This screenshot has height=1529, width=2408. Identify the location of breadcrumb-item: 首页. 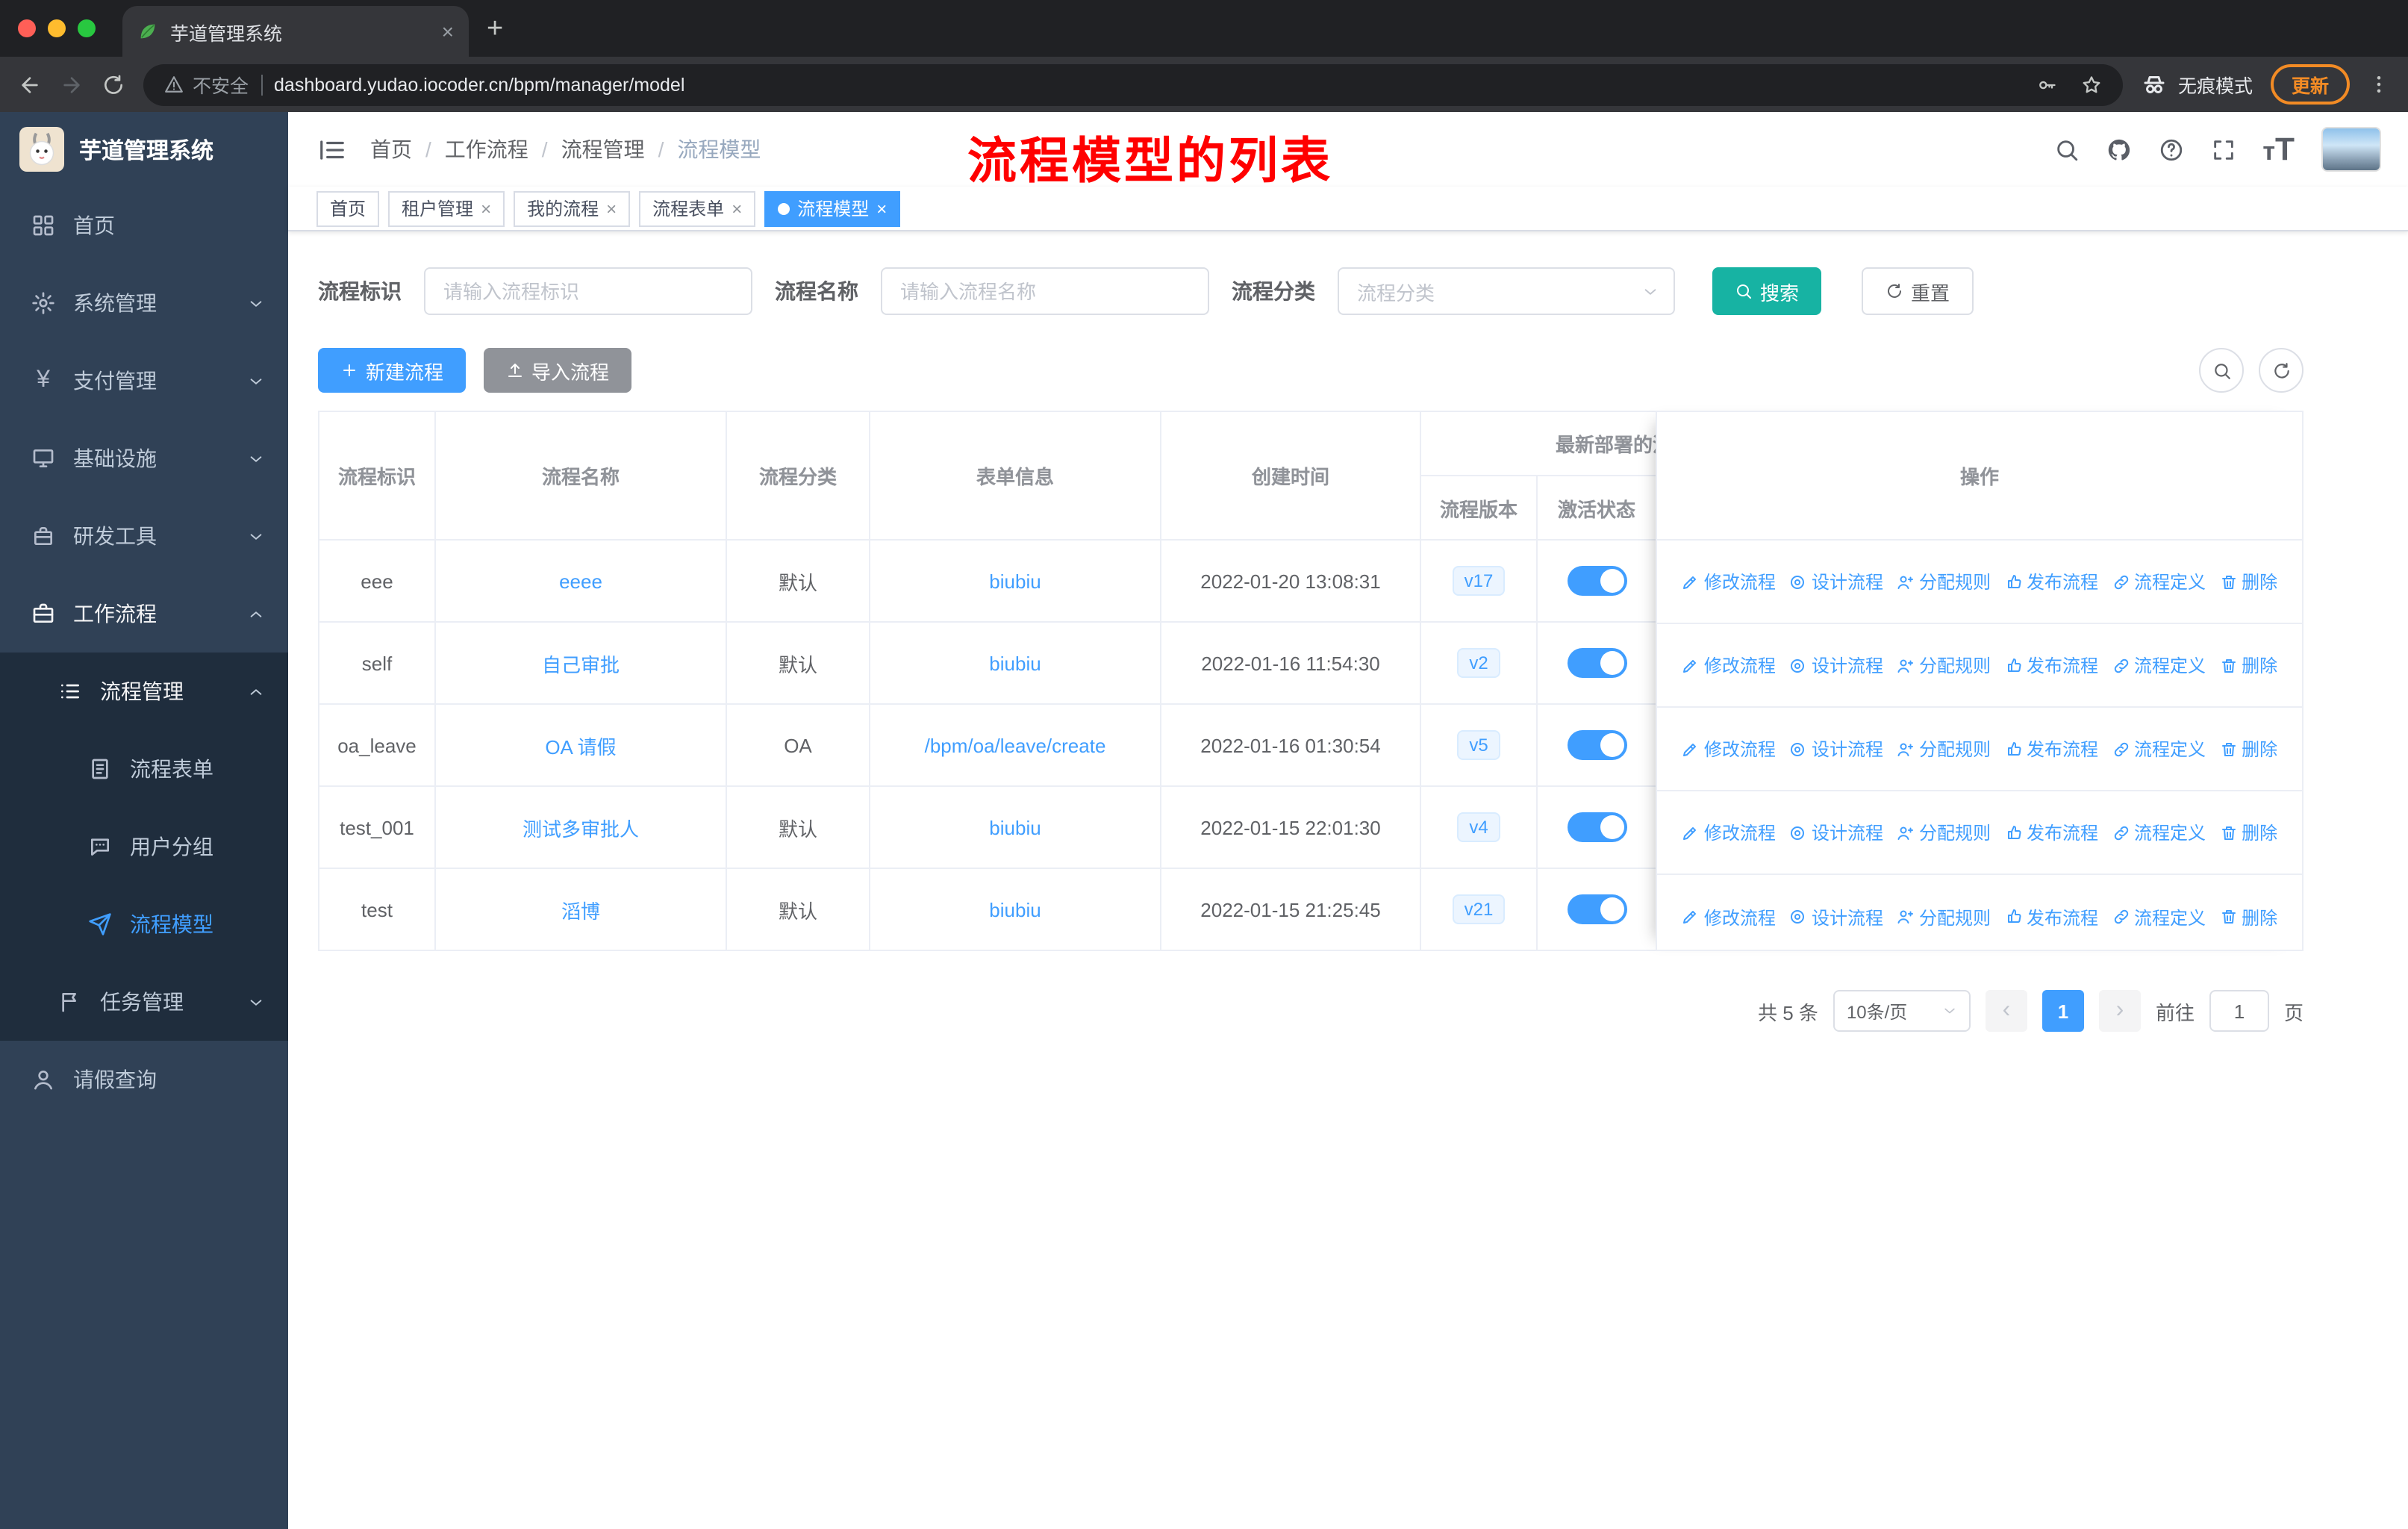
(391, 149).